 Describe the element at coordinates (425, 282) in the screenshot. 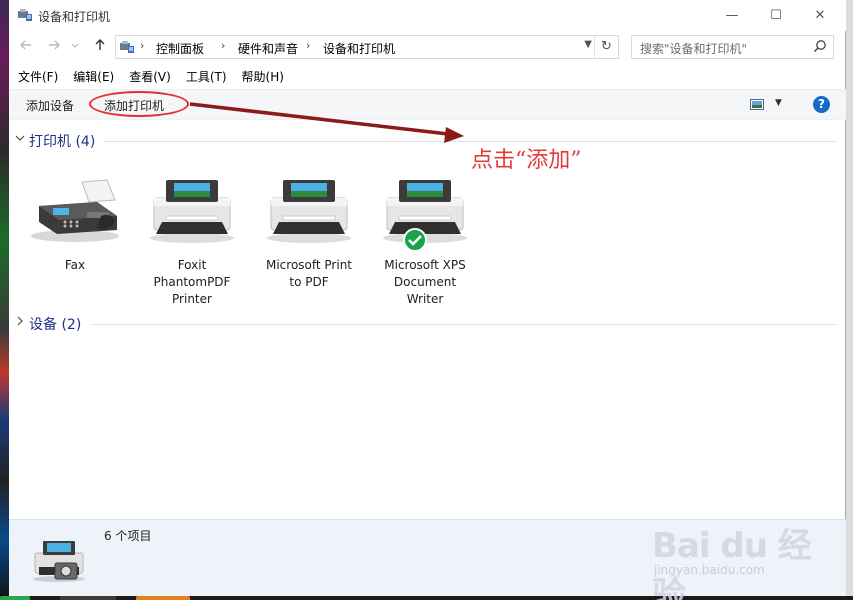

I see `device-name: Microsoft XPS Document Writer` at that location.